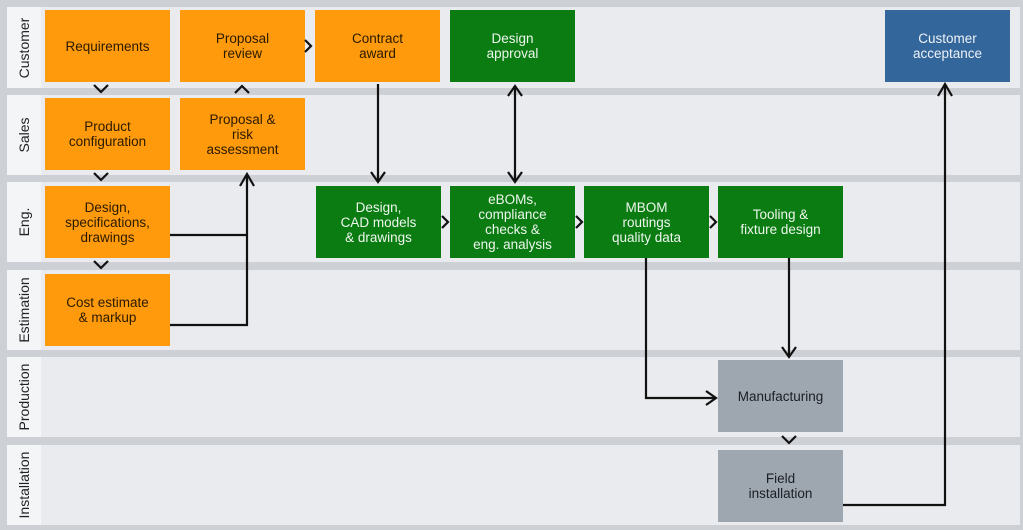  Describe the element at coordinates (895, 295) in the screenshot. I see `arrow-installation-to-acceptance` at that location.